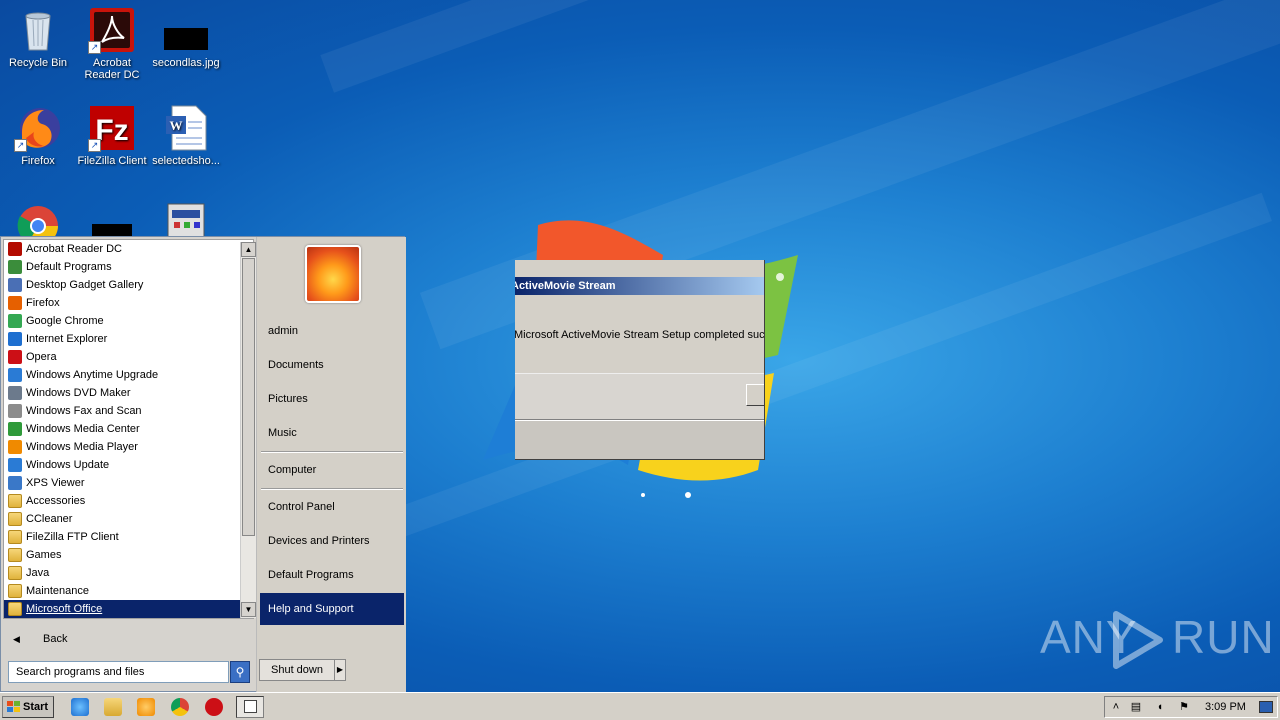 The width and height of the screenshot is (1280, 720). I want to click on desktop-icon-secondlas: secondlas.jpg, so click(186, 37).